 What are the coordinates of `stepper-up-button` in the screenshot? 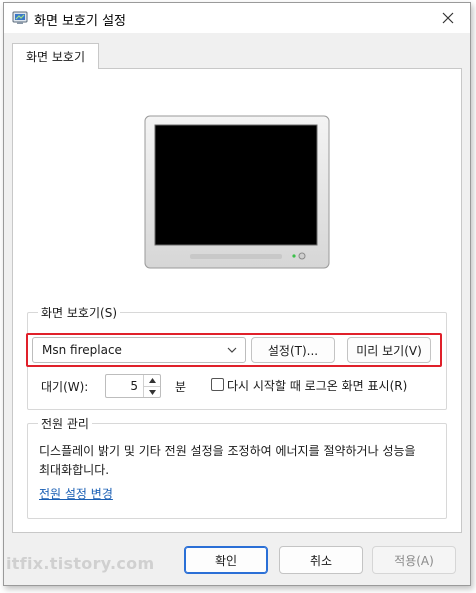 It's located at (152, 380).